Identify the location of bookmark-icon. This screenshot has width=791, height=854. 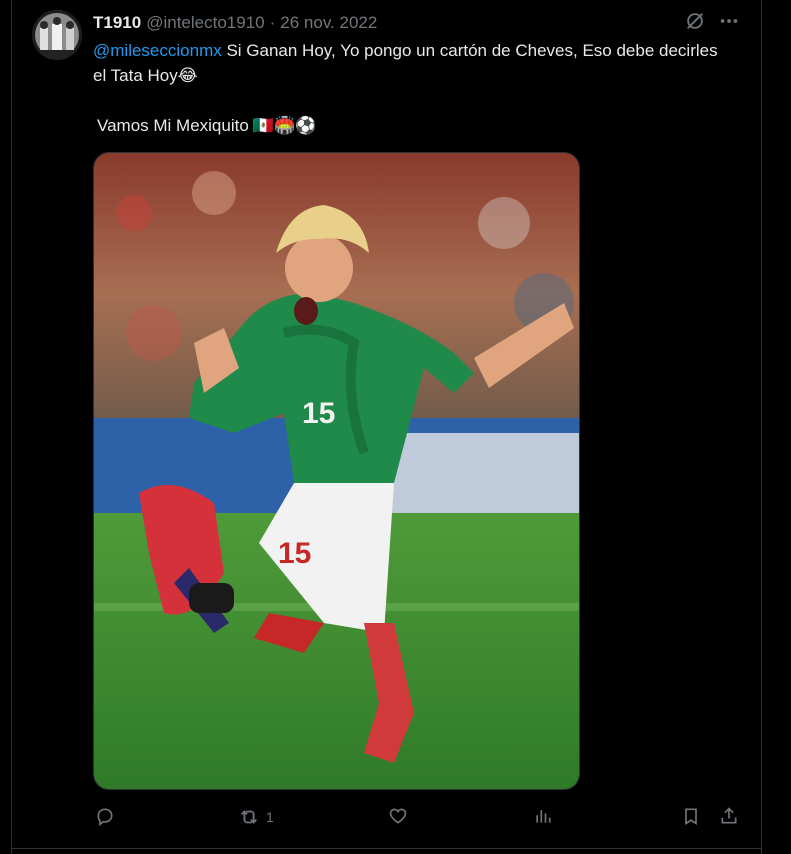
(691, 817).